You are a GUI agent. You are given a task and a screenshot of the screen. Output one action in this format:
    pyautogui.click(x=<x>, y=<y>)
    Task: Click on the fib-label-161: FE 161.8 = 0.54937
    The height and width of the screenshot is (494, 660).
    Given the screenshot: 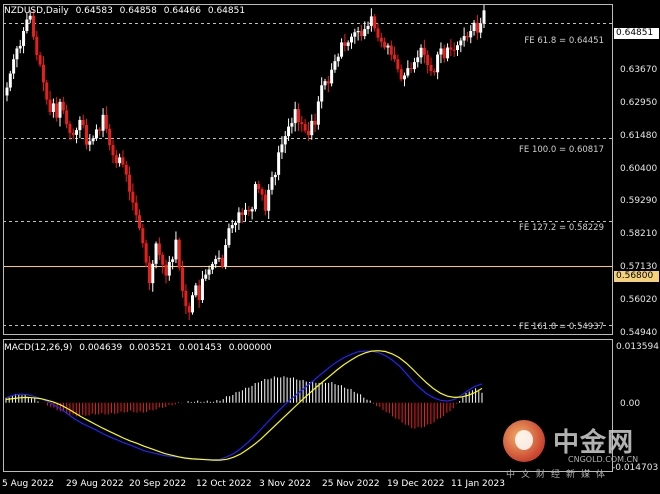 What is the action you would take?
    pyautogui.click(x=561, y=327)
    